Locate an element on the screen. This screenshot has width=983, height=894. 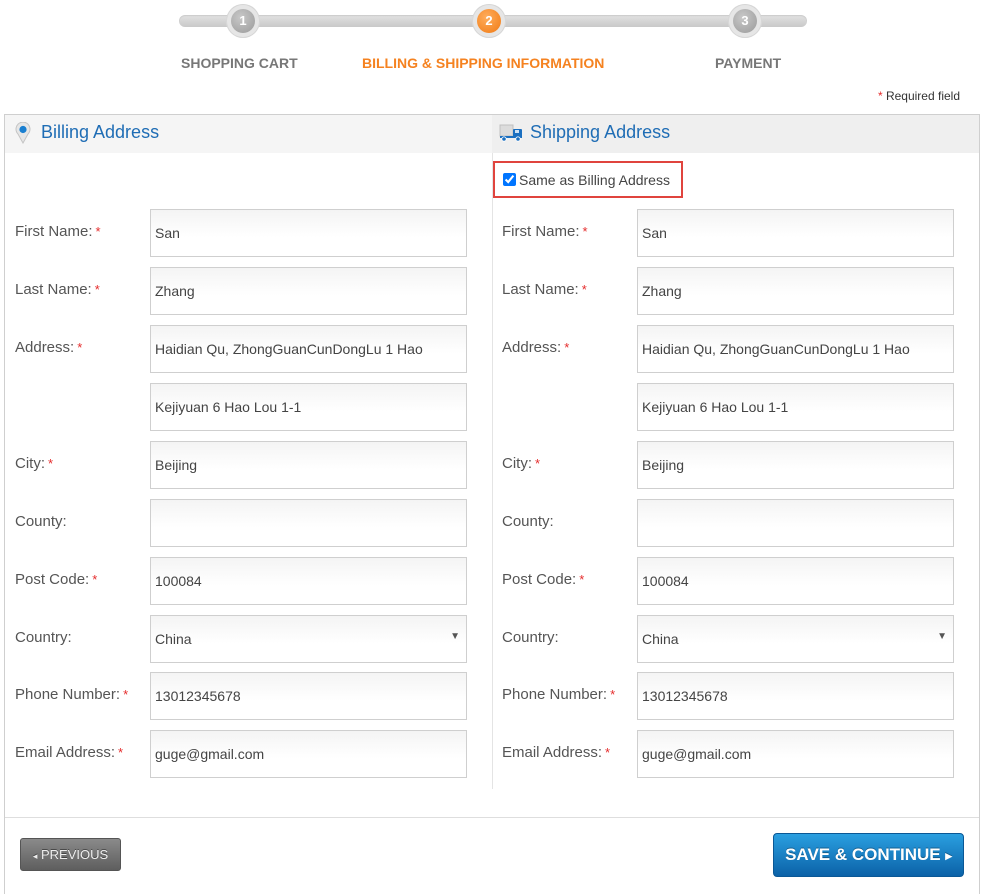
previous-button-label: PREVIOUS is located at coordinates (74, 854).